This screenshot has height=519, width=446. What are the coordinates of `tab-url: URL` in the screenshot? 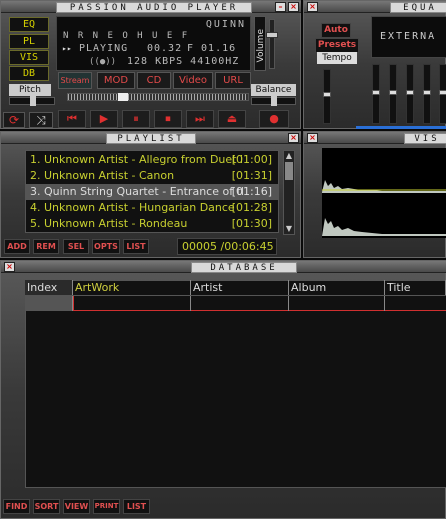 It's located at (233, 80).